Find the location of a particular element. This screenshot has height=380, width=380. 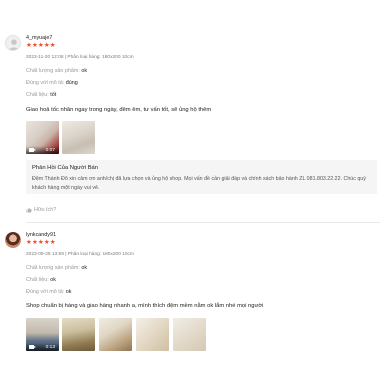

attribute-value: đúng is located at coordinates (71, 83).